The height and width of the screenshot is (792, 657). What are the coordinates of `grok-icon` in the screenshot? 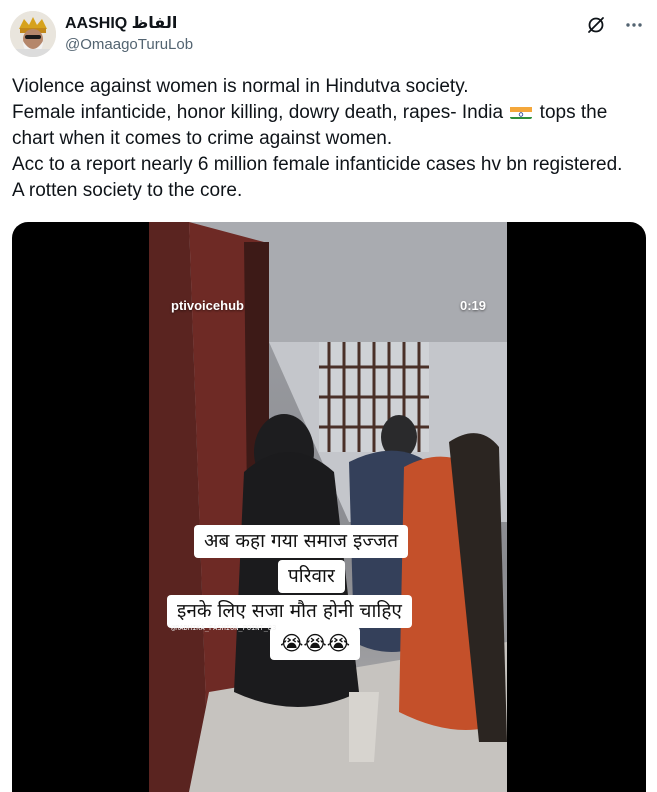 It's located at (596, 25).